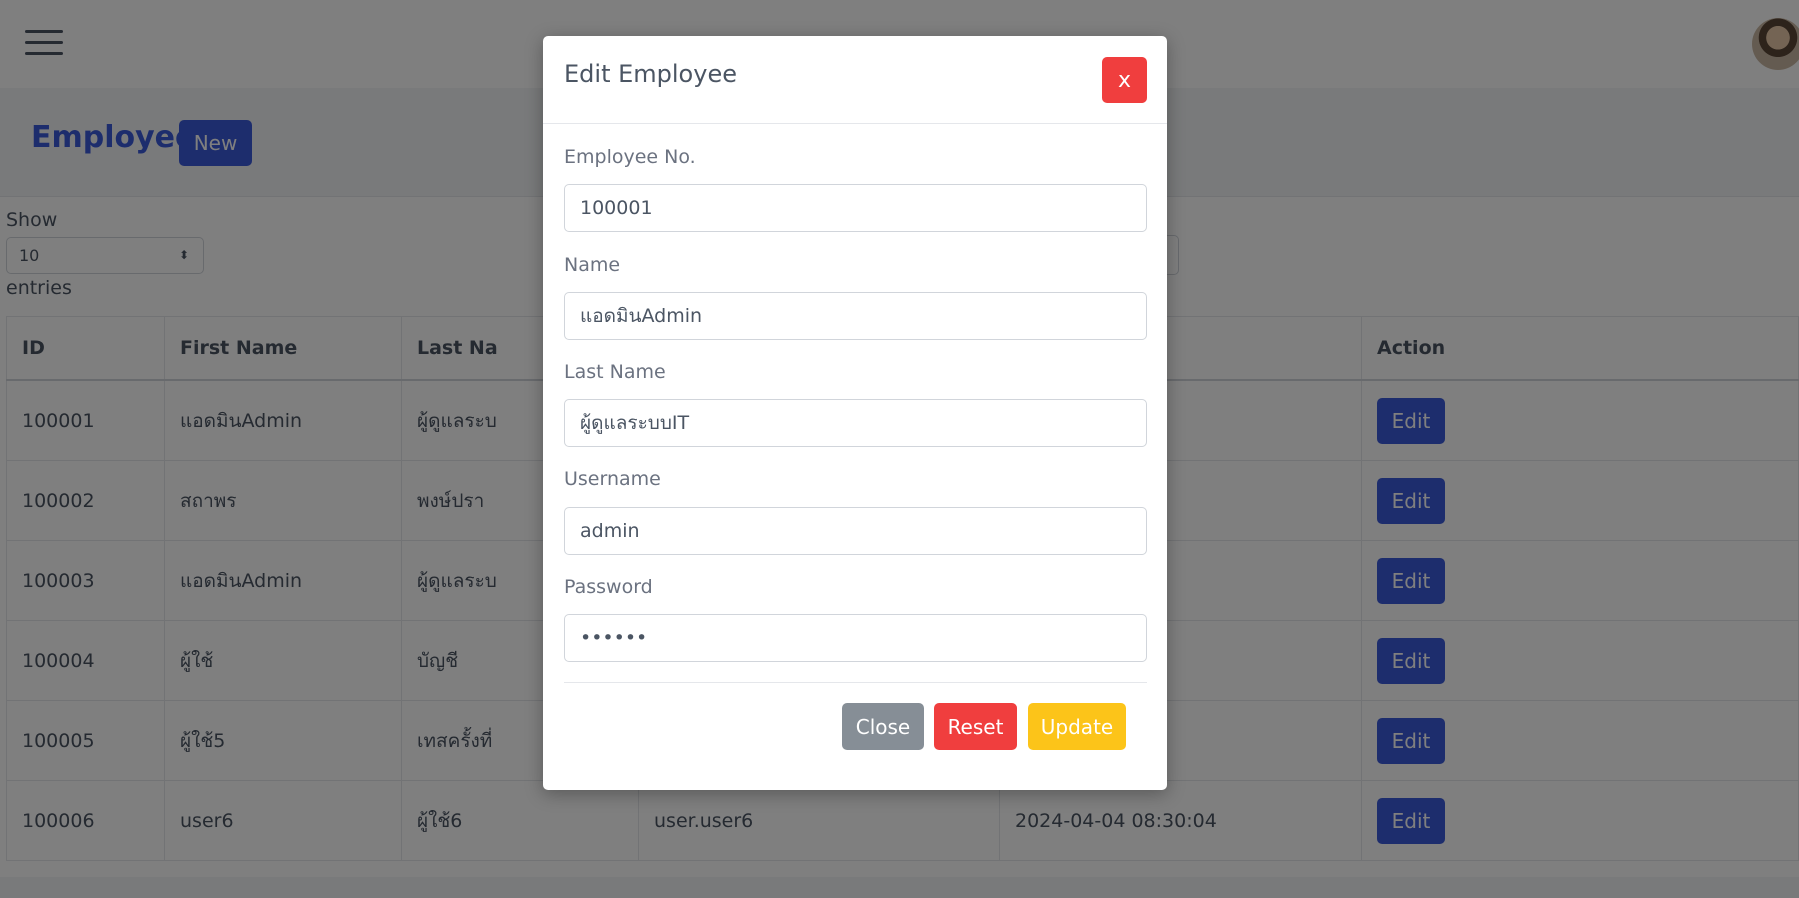  Describe the element at coordinates (855, 208) in the screenshot. I see `employee-no-field` at that location.